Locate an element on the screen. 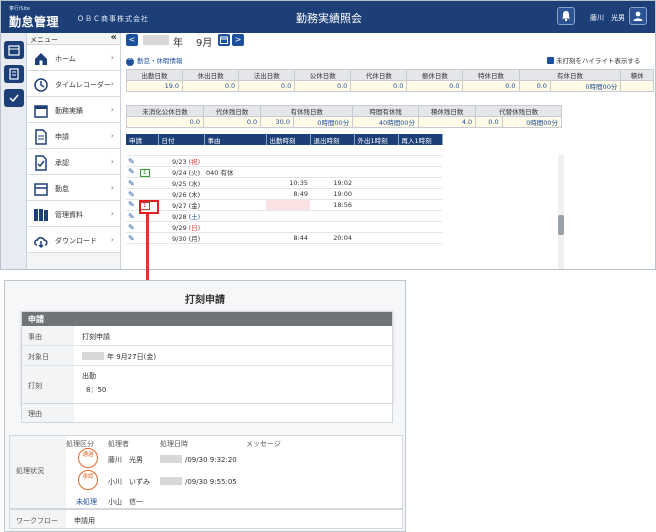 Image resolution: width=656 pixels, height=532 pixels. prev-month-button: < is located at coordinates (132, 40).